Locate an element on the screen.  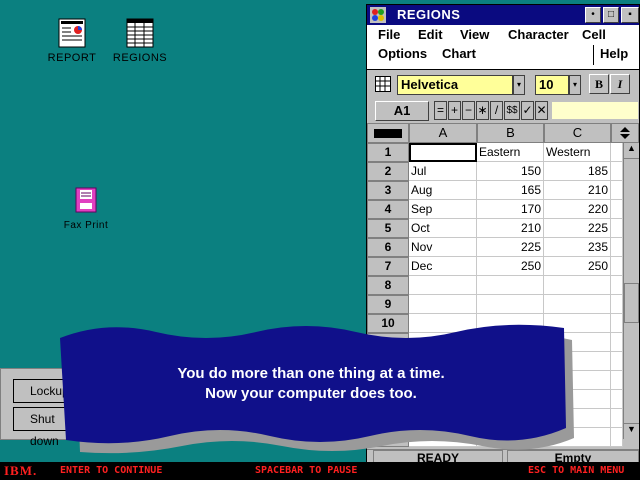
banner-line-2: Now your computer does too. is located at coordinates (311, 393).